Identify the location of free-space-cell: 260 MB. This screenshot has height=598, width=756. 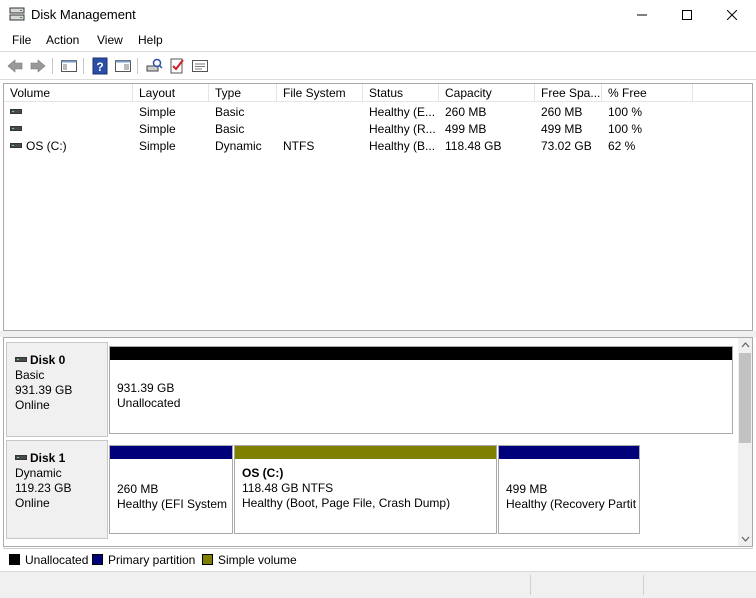
(562, 112).